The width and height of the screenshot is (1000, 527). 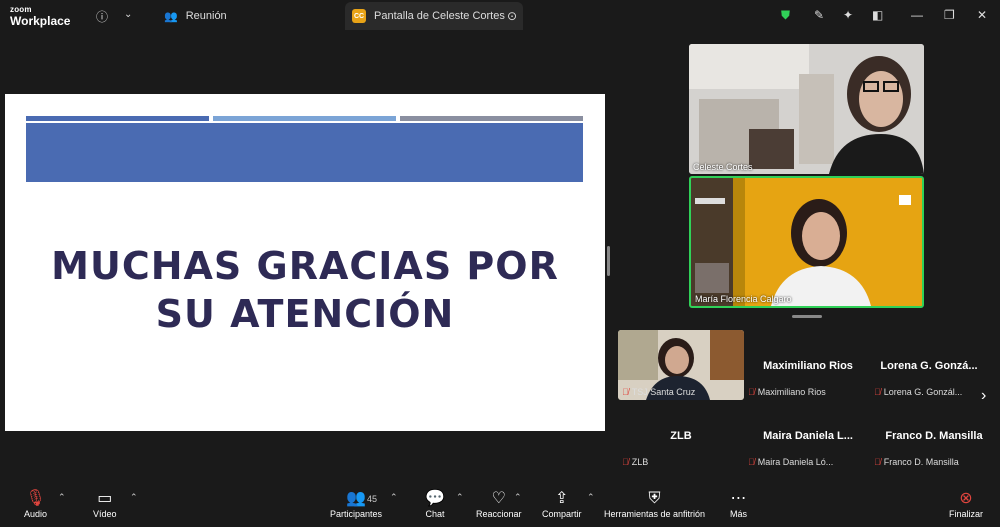 What do you see at coordinates (435, 514) in the screenshot?
I see `chat-label: Chat` at bounding box center [435, 514].